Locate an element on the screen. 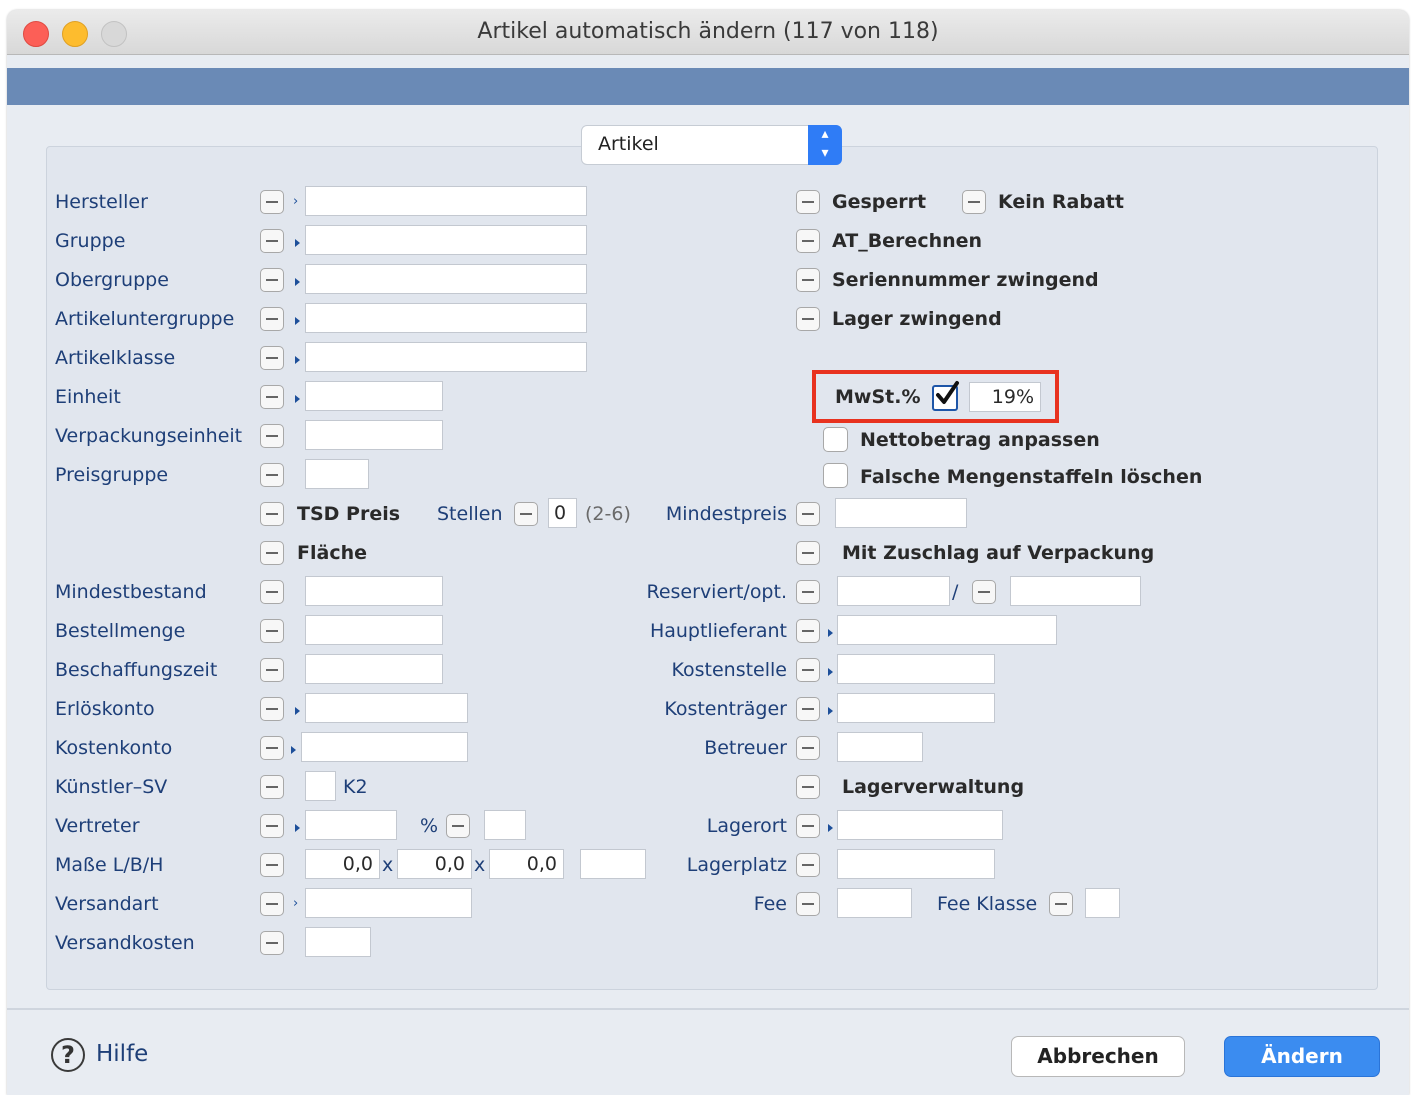  hoehe-field: 0,0 is located at coordinates (526, 864).